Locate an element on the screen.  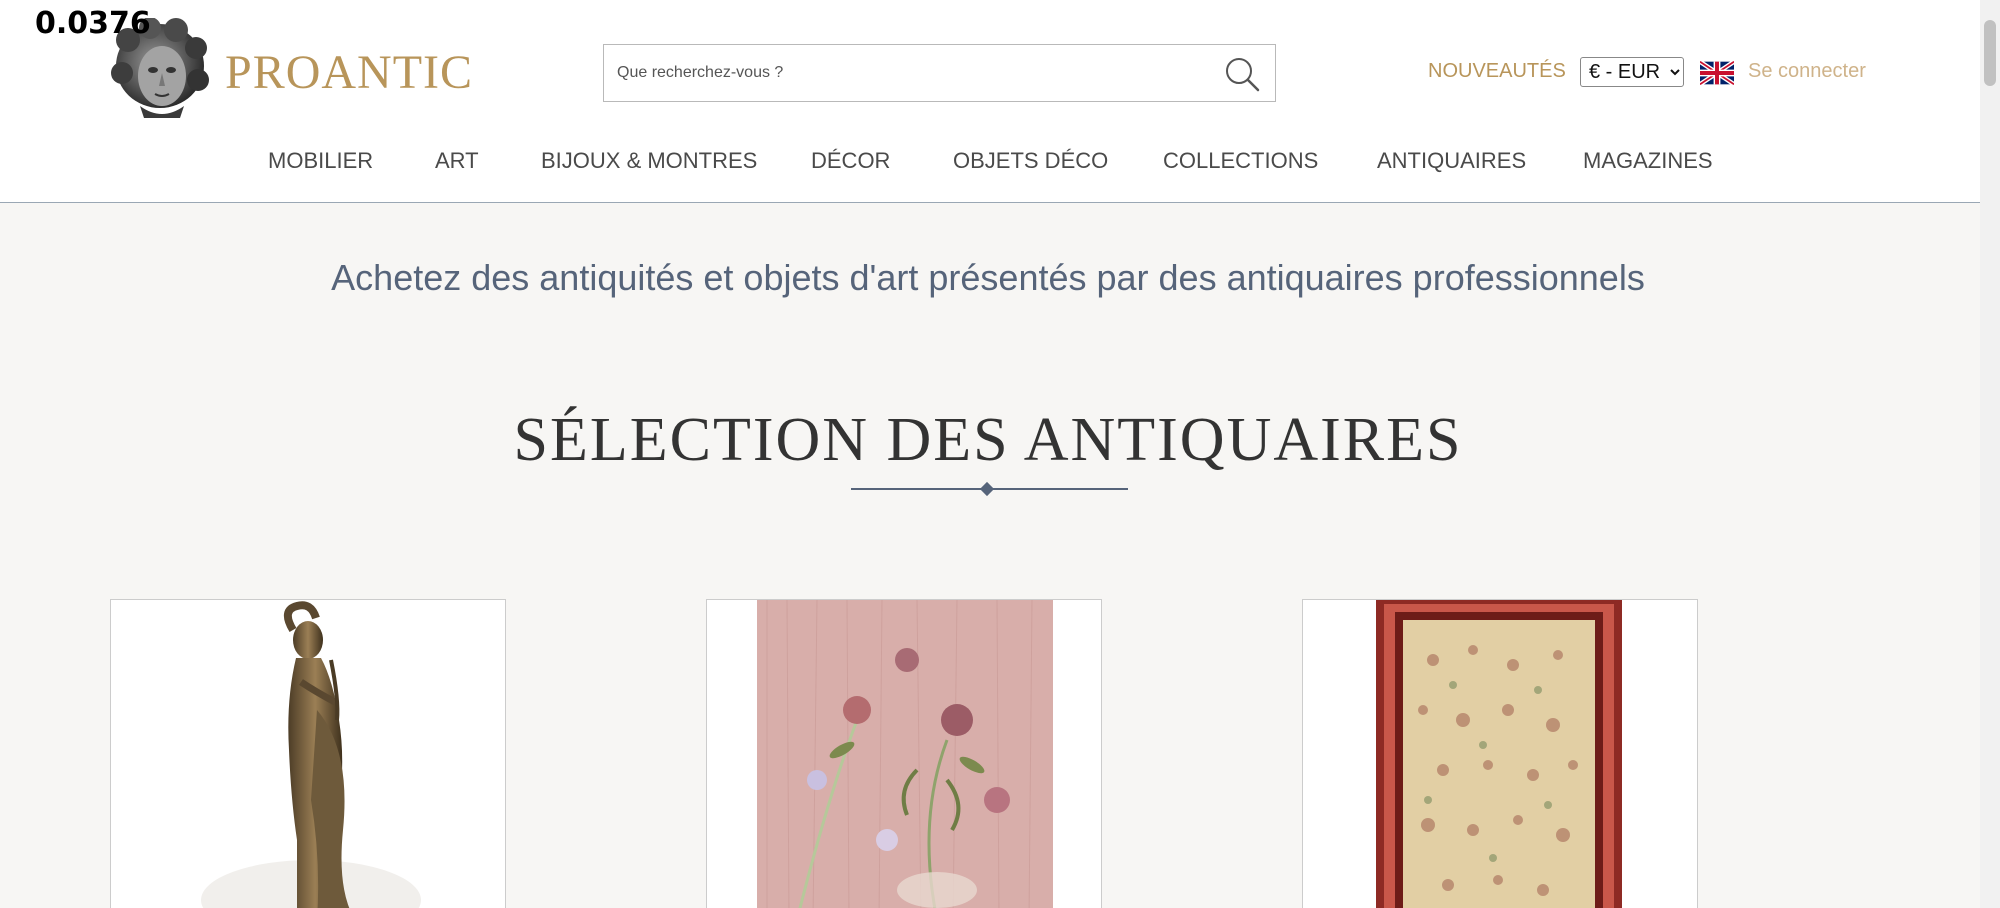
login-link: Se connecter is located at coordinates (1807, 71).